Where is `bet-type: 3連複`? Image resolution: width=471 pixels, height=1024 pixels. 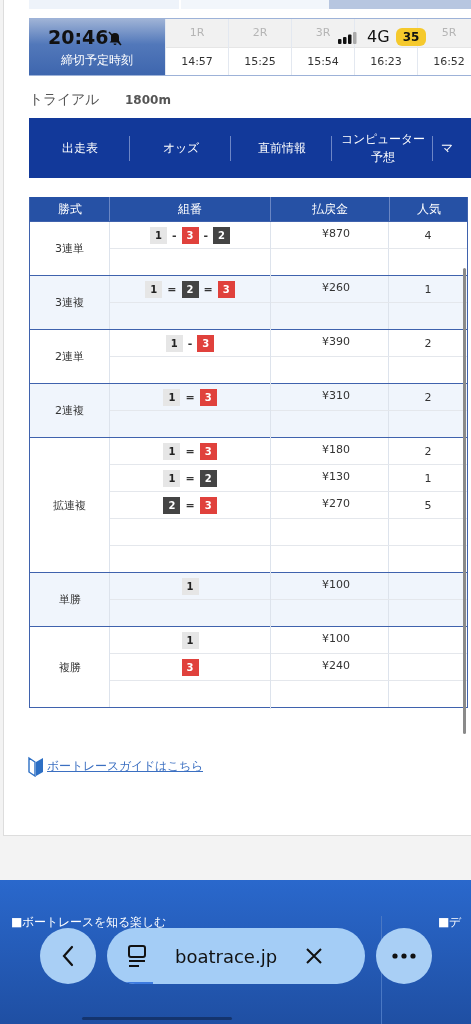
bet-type: 3連複 is located at coordinates (69, 302).